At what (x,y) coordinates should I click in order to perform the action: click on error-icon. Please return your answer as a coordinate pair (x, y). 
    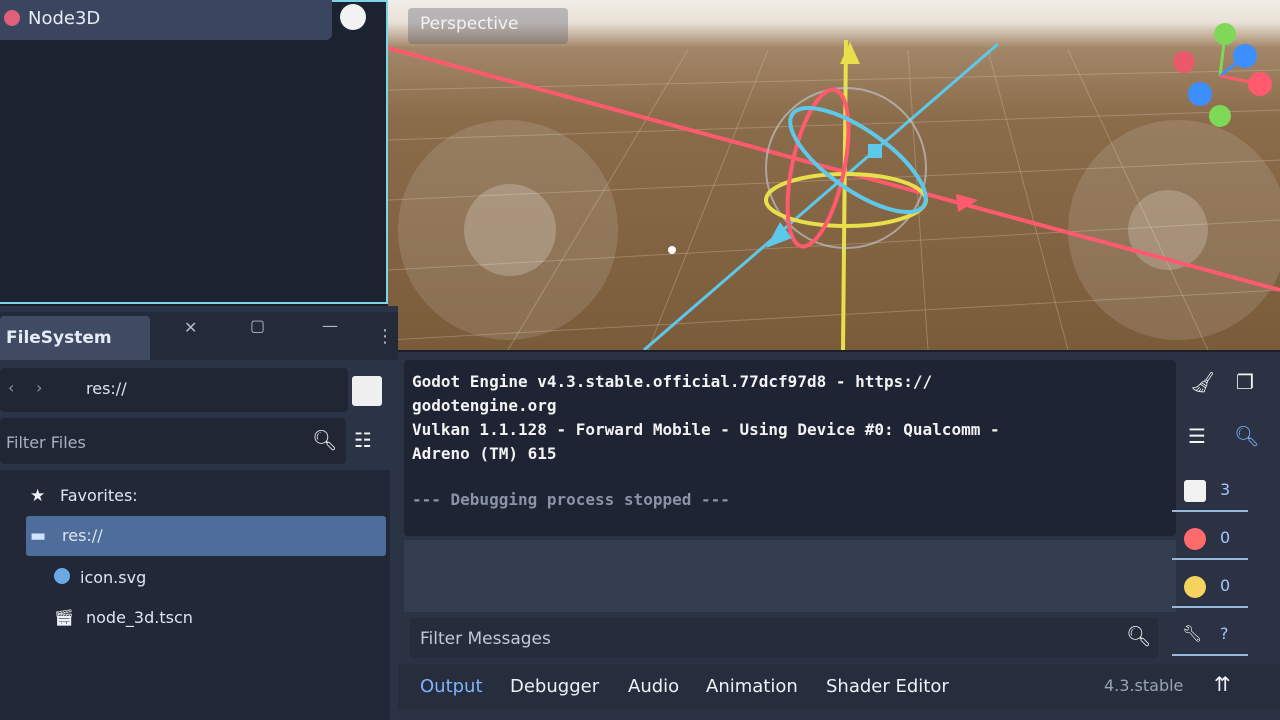
    Looking at the image, I should click on (1195, 539).